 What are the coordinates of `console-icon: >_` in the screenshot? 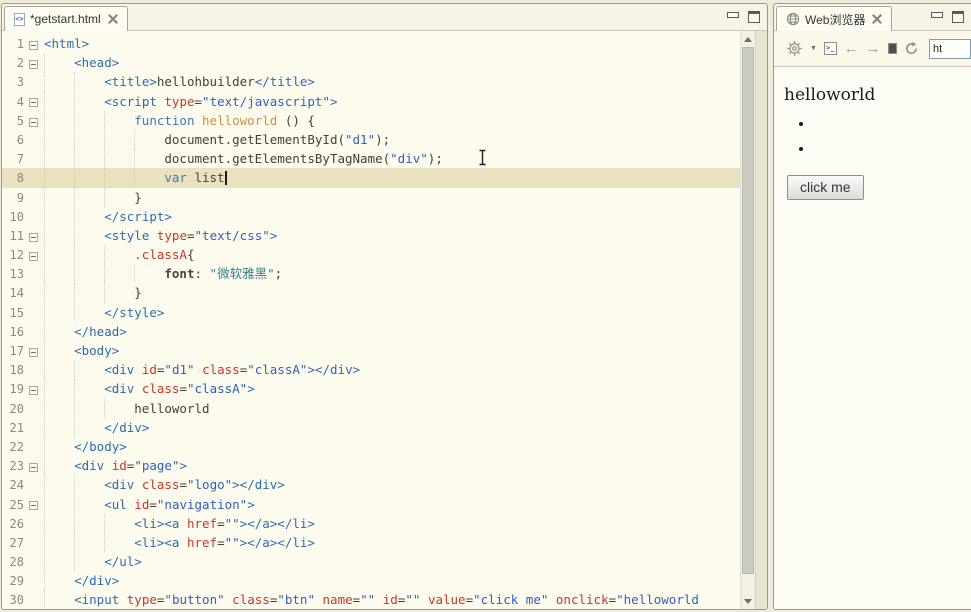 It's located at (830, 48).